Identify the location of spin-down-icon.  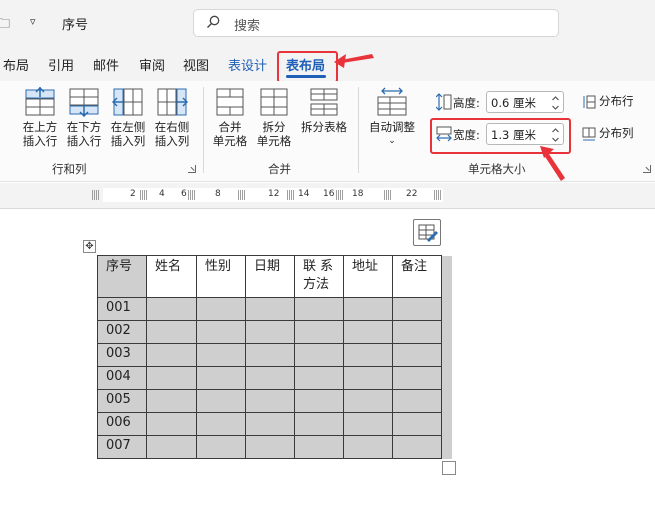
(555, 107).